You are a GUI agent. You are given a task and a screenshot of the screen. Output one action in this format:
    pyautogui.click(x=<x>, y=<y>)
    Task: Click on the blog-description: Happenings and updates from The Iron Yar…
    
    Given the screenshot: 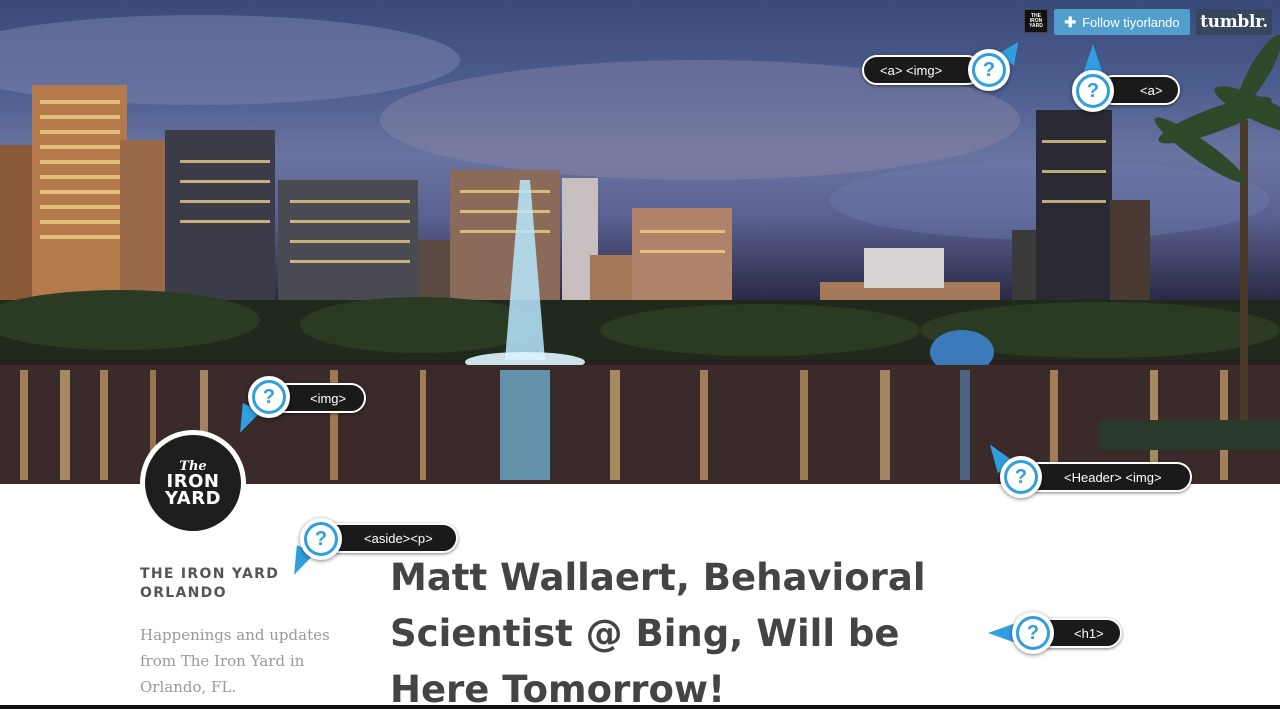 What is the action you would take?
    pyautogui.click(x=235, y=661)
    